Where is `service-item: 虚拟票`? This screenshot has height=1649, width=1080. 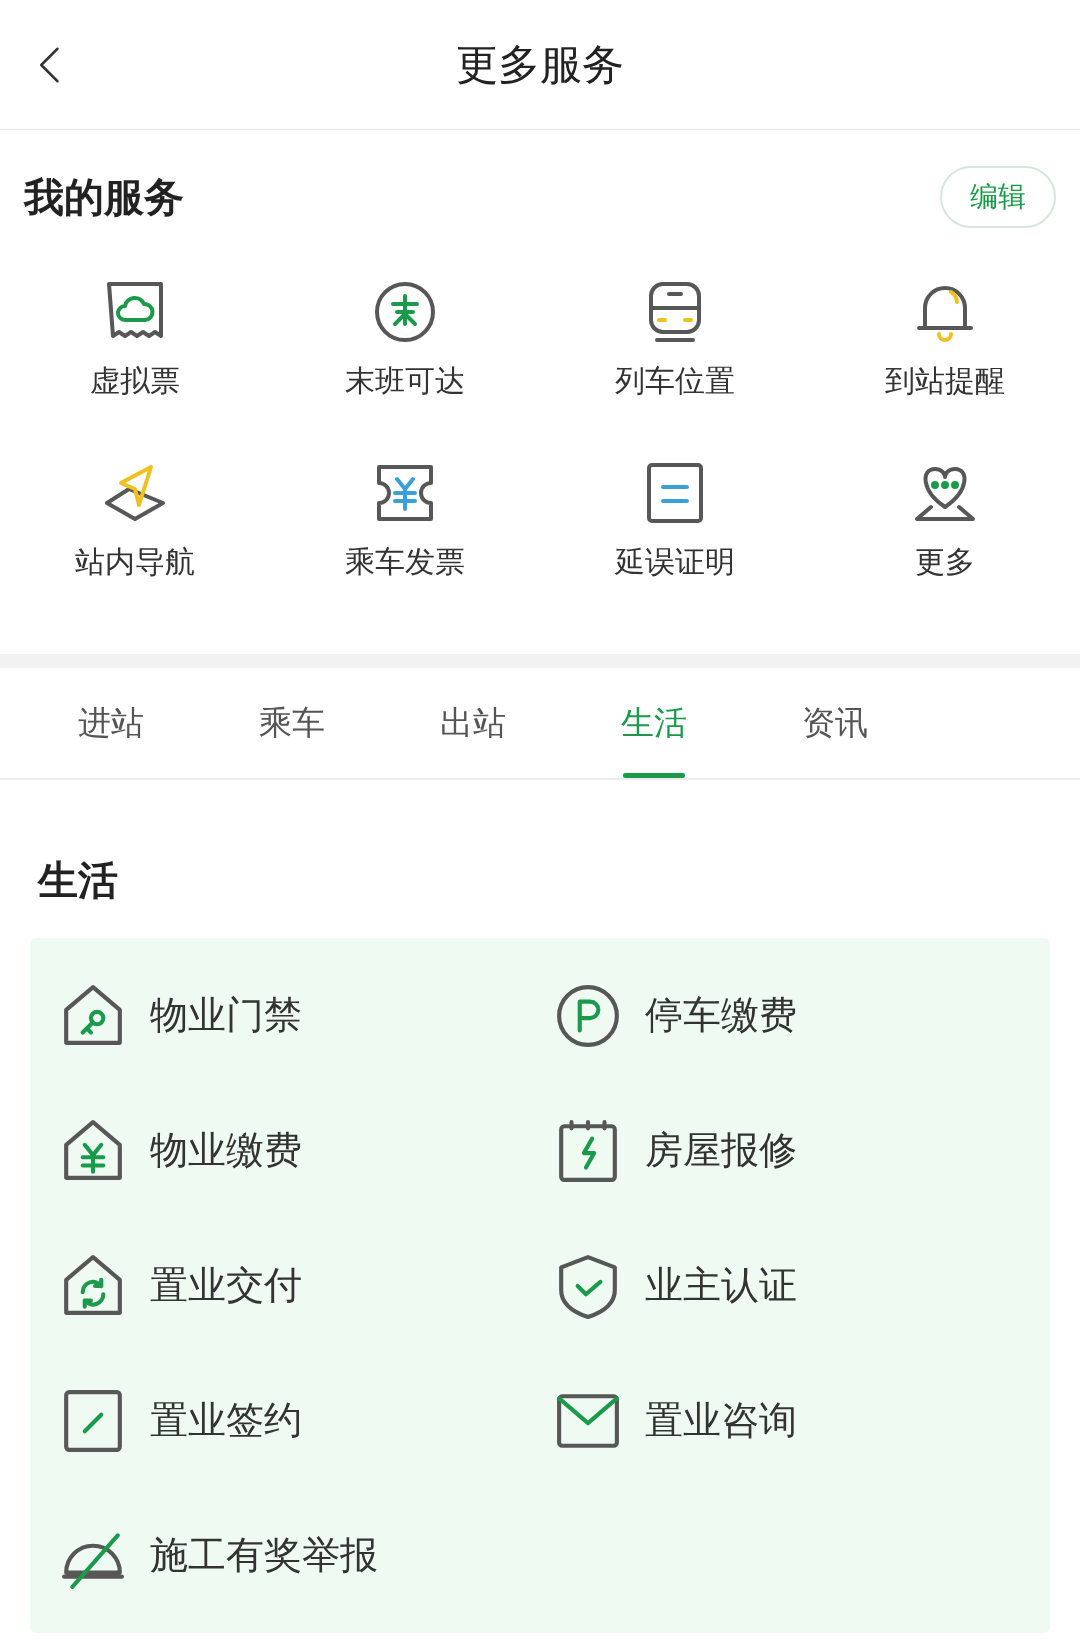 service-item: 虚拟票 is located at coordinates (135, 380).